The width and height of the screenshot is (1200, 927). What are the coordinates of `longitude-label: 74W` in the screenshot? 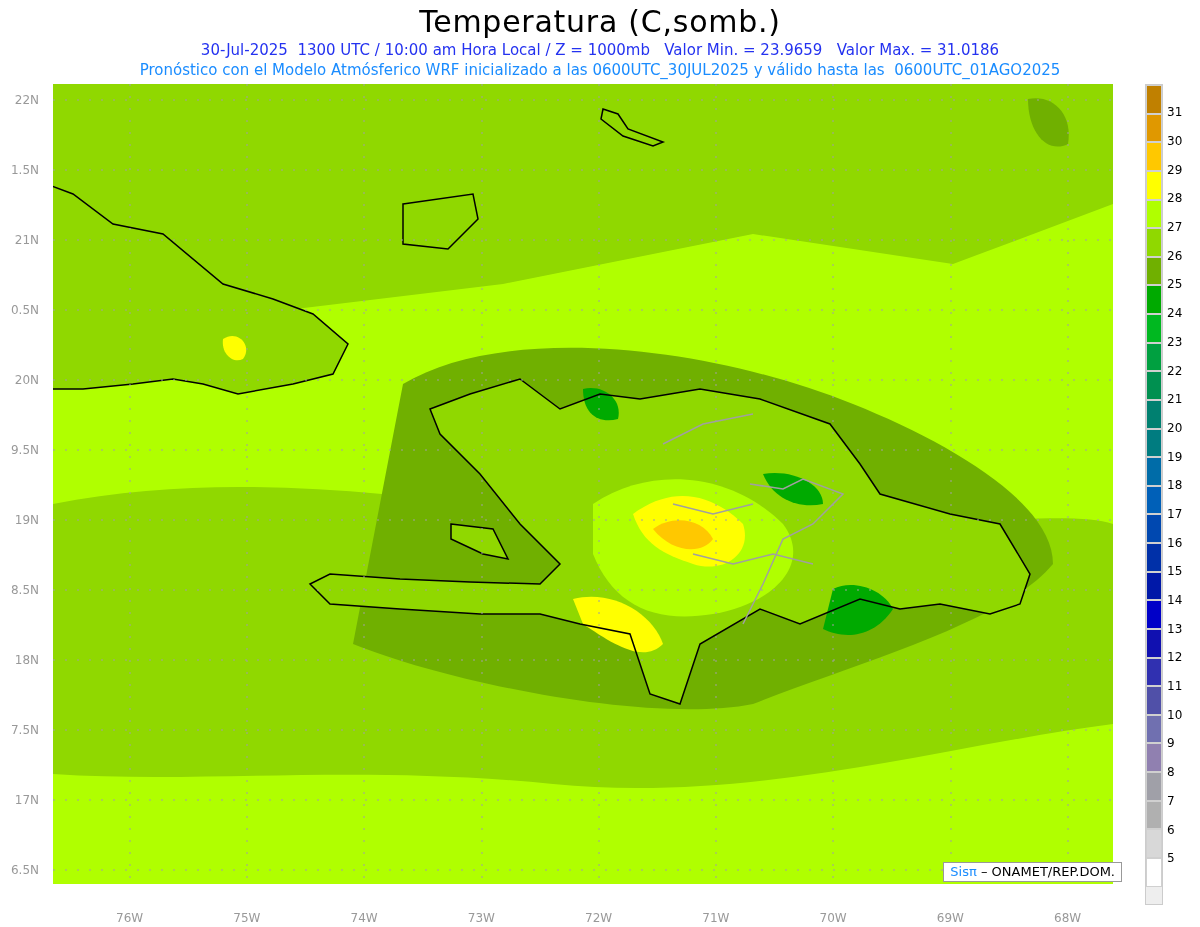 It's located at (364, 918).